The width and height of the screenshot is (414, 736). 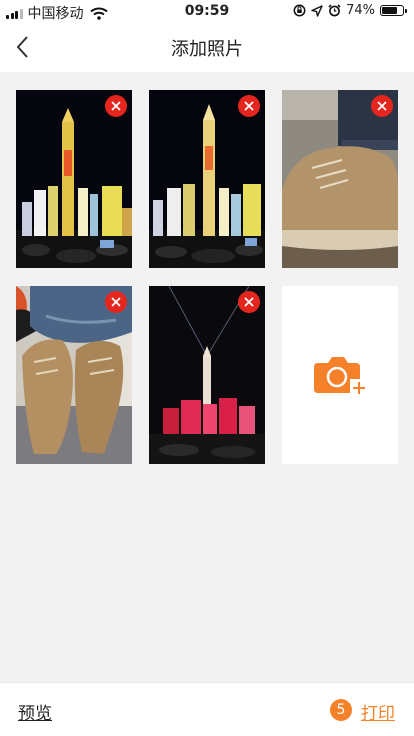 I want to click on status-right: 74%, so click(x=350, y=10).